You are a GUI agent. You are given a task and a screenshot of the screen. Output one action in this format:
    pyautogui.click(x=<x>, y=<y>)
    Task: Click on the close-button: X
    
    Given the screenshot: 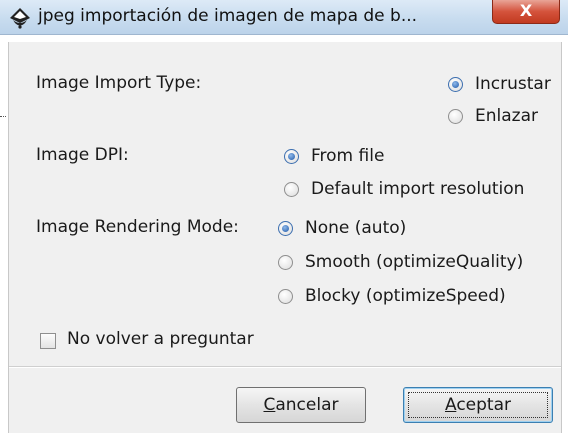 What is the action you would take?
    pyautogui.click(x=526, y=12)
    